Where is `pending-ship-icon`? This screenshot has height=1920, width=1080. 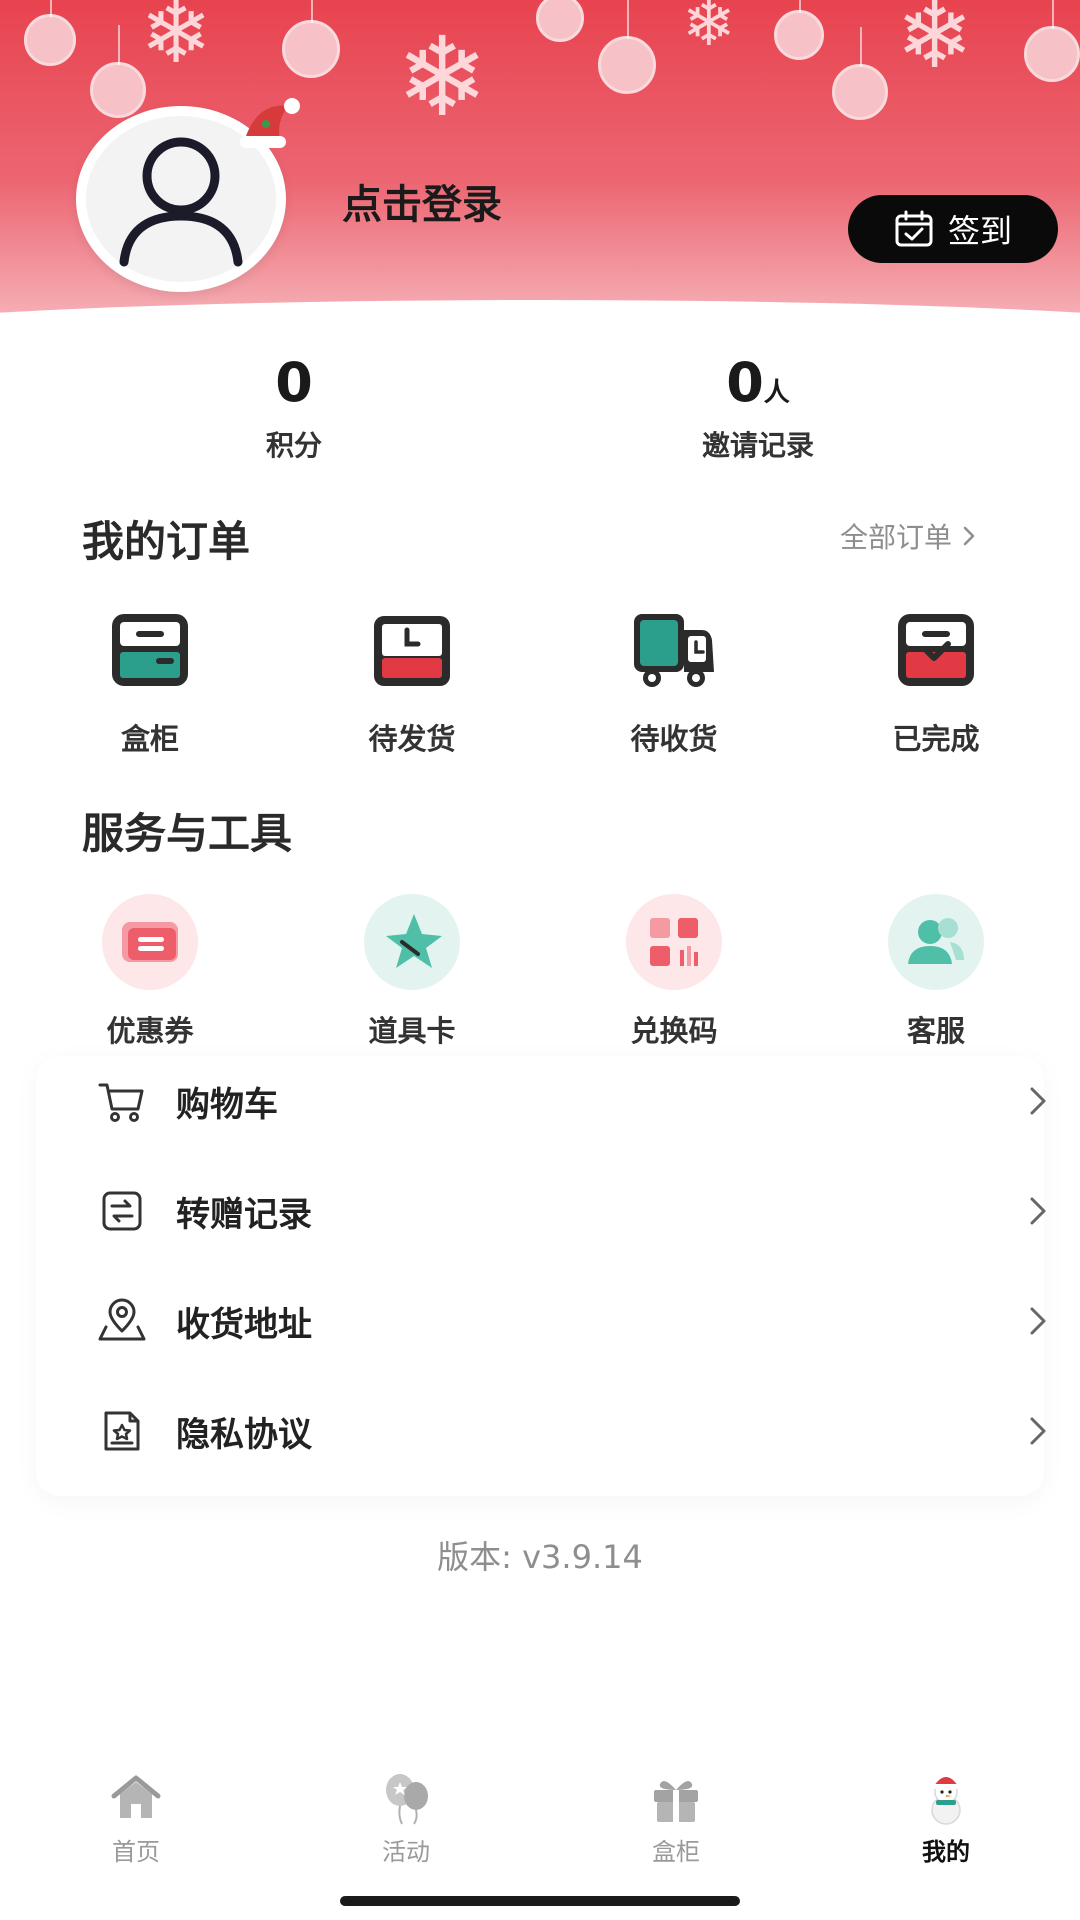
pending-ship-icon is located at coordinates (412, 651).